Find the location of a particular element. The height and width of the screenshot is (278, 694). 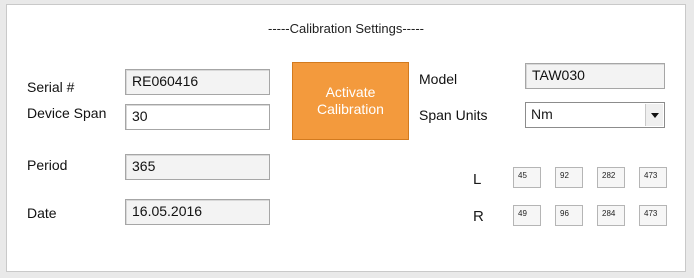

section-title: -----Calibration Settings----- is located at coordinates (346, 28).